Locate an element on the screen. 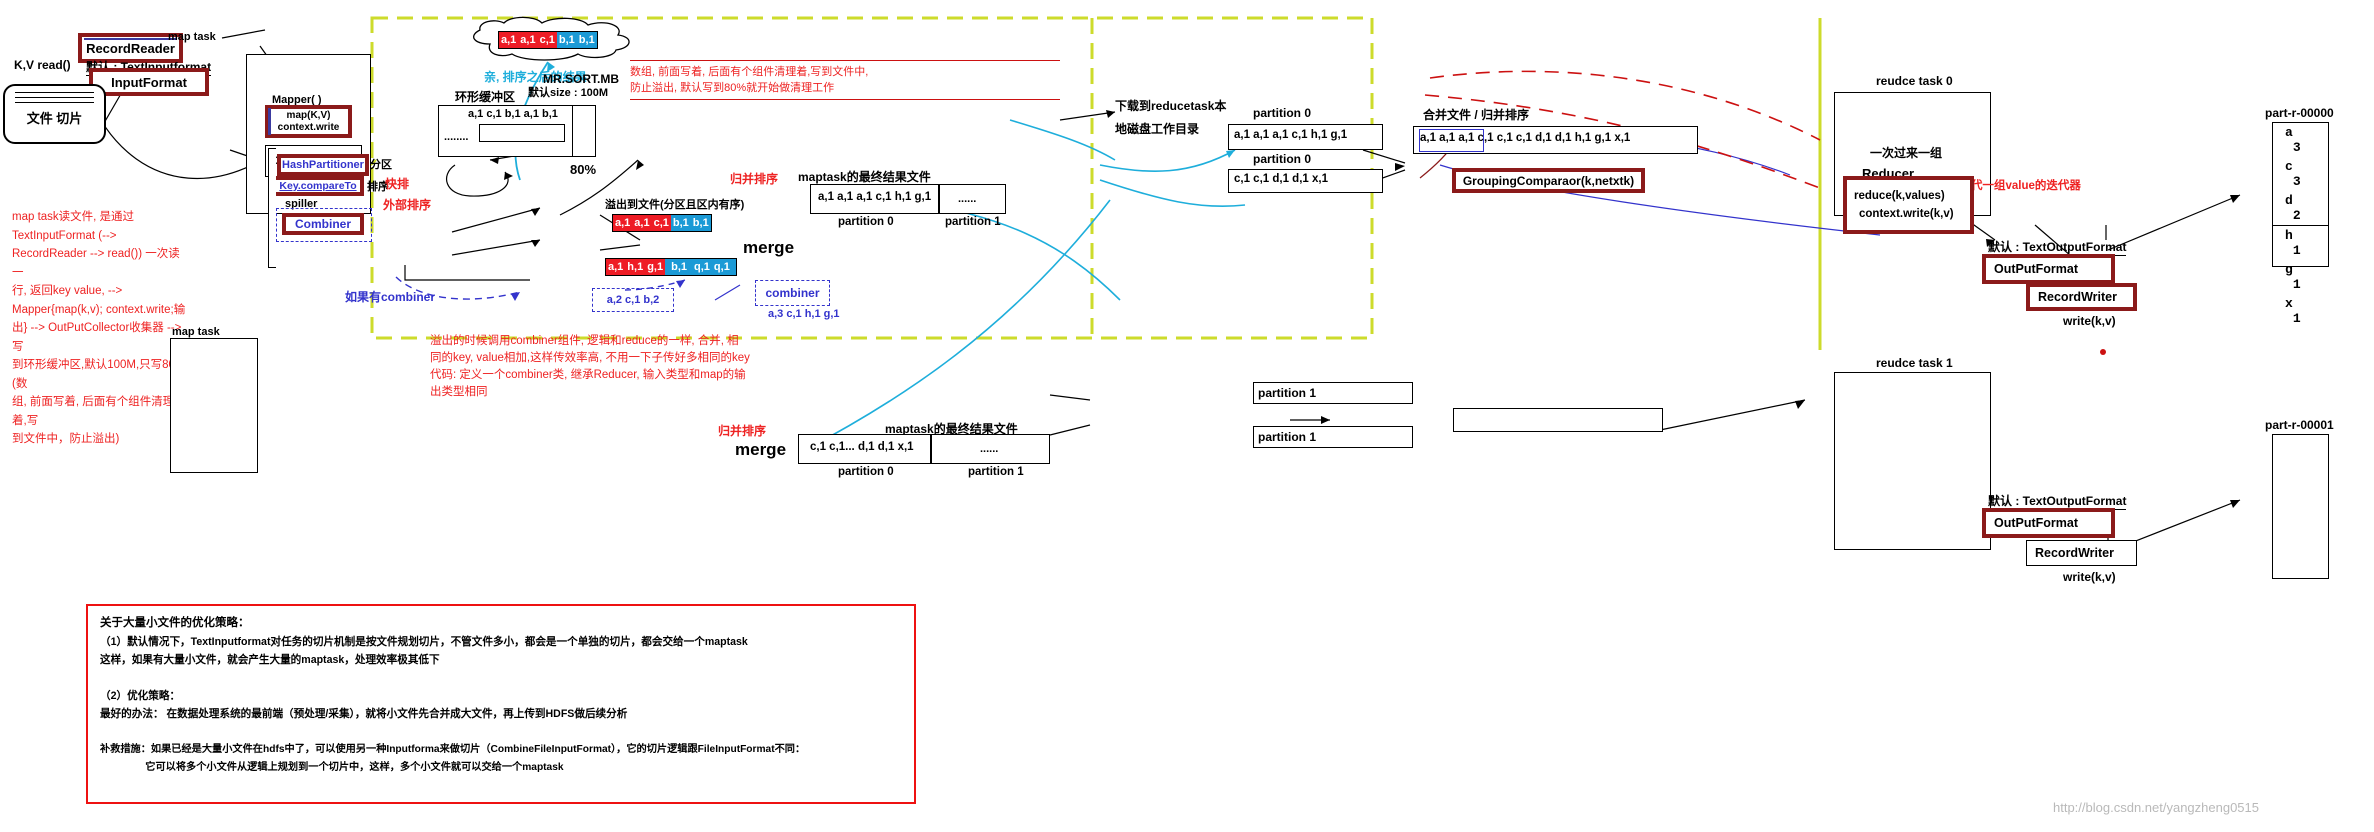  combiner-output-1-box: a,2 c,1 b,2 is located at coordinates (633, 300).